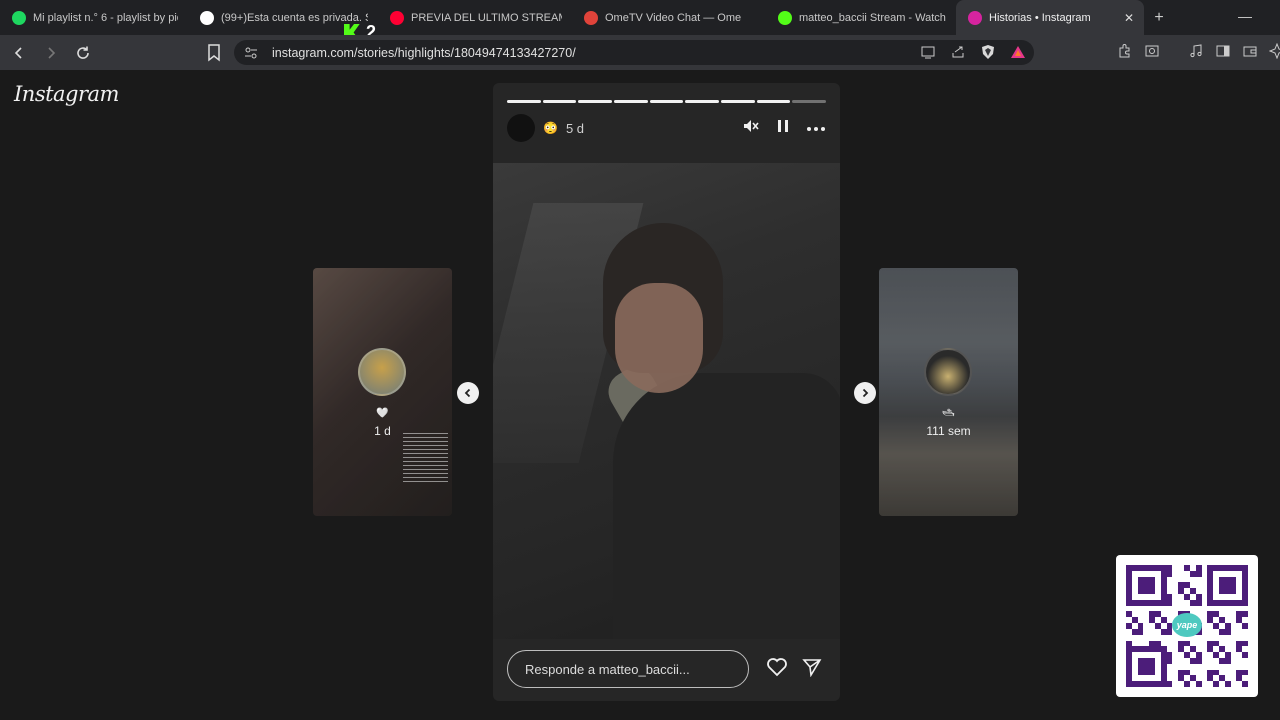 This screenshot has height=720, width=1280. I want to click on back-button, so click(19, 53).